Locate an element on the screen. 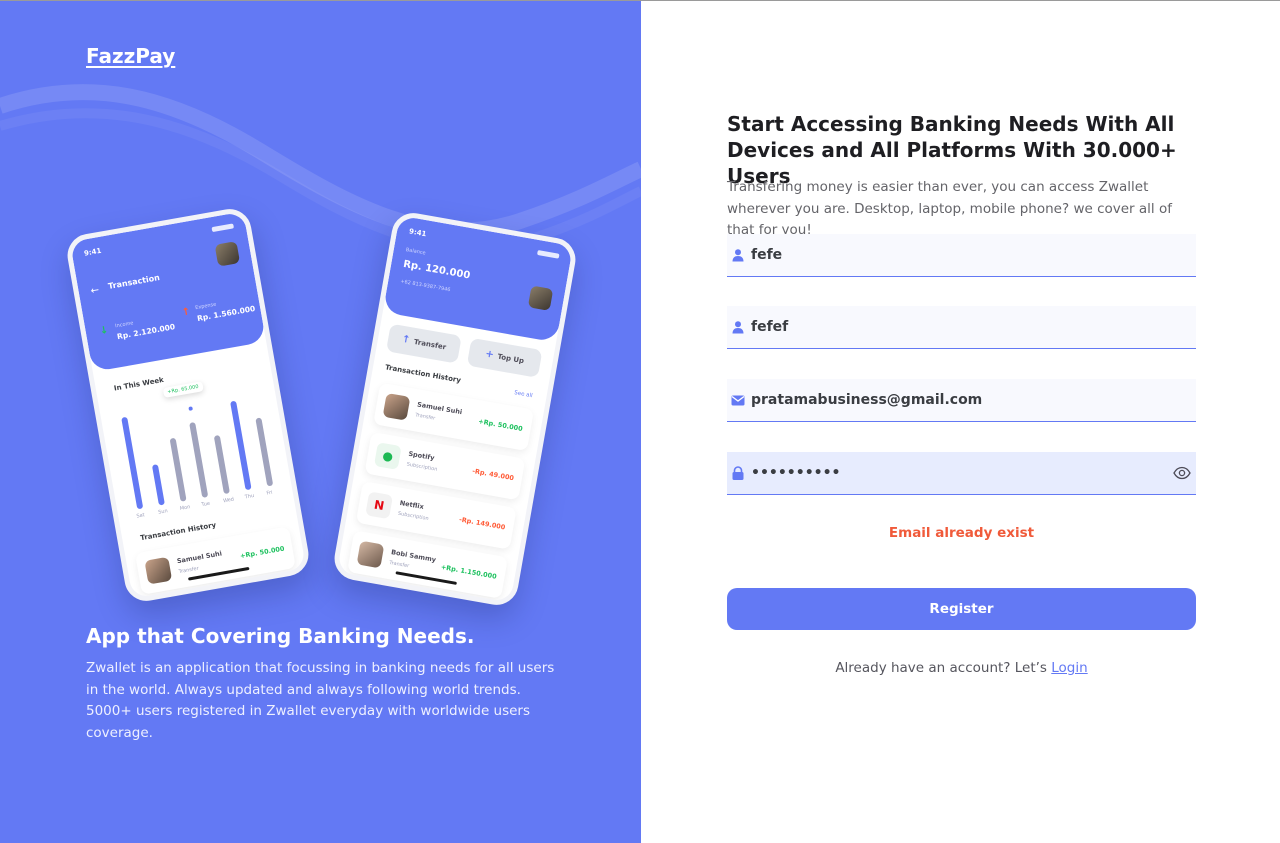 This screenshot has width=1280, height=843. row-amount: +Rp. 1.150.000 is located at coordinates (469, 572).